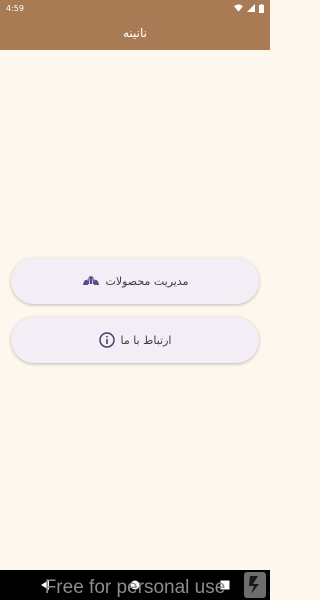  I want to click on contact-us-label: ارتباط با ما, so click(146, 340).